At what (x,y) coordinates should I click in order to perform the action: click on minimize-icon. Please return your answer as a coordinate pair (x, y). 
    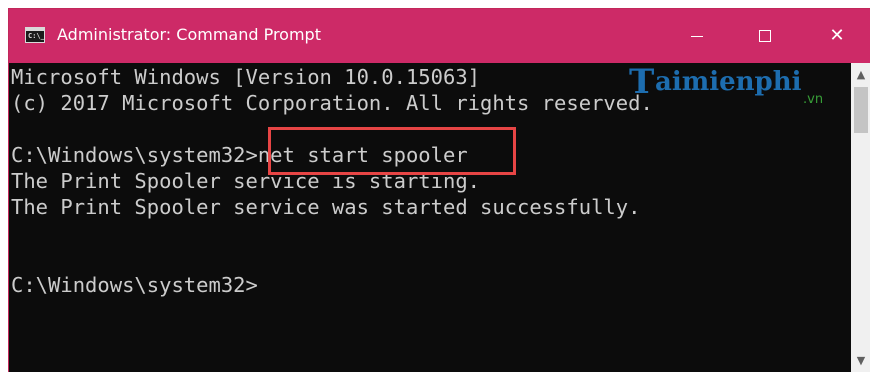
    Looking at the image, I should click on (697, 36).